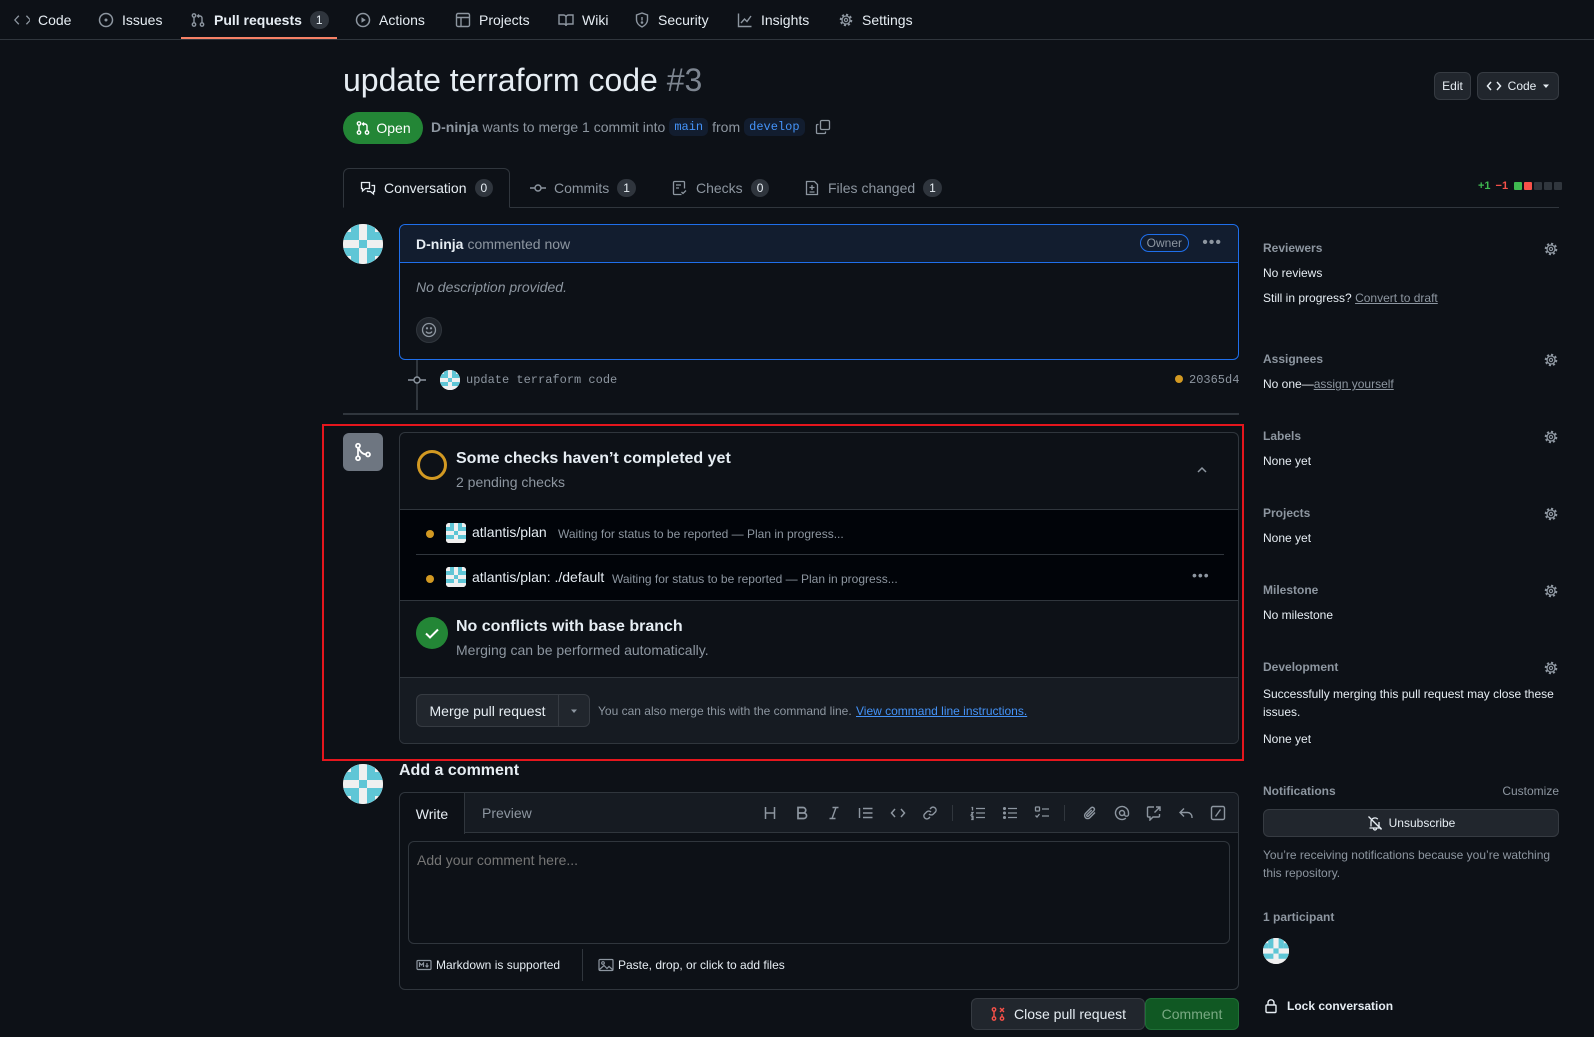 This screenshot has width=1594, height=1037. Describe the element at coordinates (432, 813) in the screenshot. I see `tab-write: Write` at that location.